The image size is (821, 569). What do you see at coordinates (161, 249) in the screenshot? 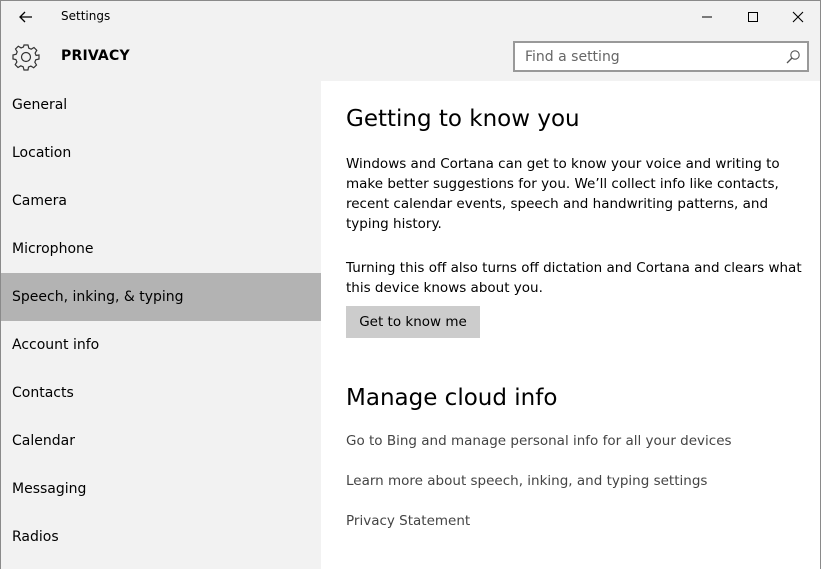
I see `sidebar-item-microphone: Microphone` at bounding box center [161, 249].